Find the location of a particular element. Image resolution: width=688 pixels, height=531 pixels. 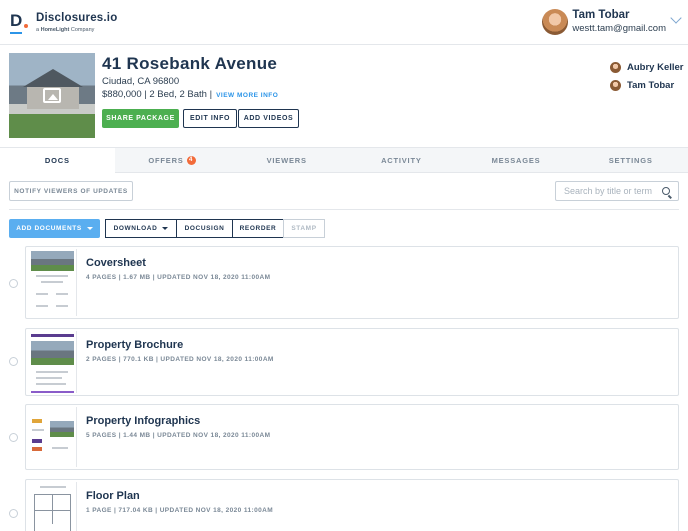

property-title: 41 Rosebank Avenue is located at coordinates (190, 63).